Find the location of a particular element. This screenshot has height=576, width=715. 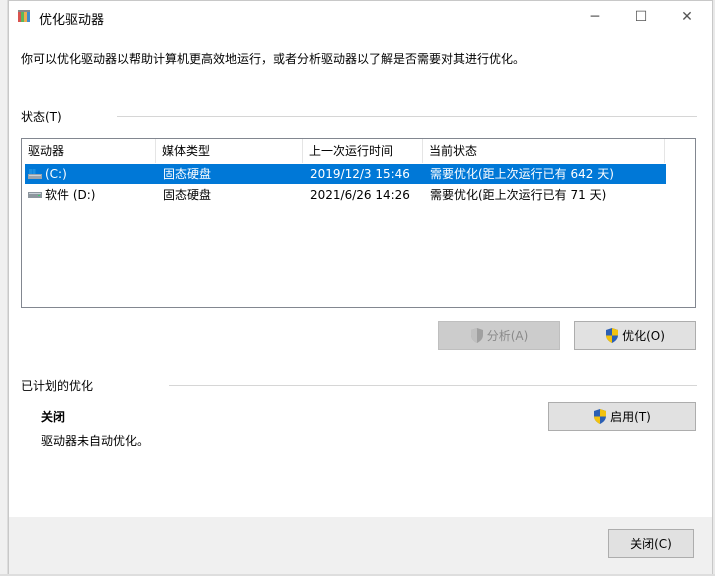

enable-schedule-button: 启用(T) is located at coordinates (622, 416).